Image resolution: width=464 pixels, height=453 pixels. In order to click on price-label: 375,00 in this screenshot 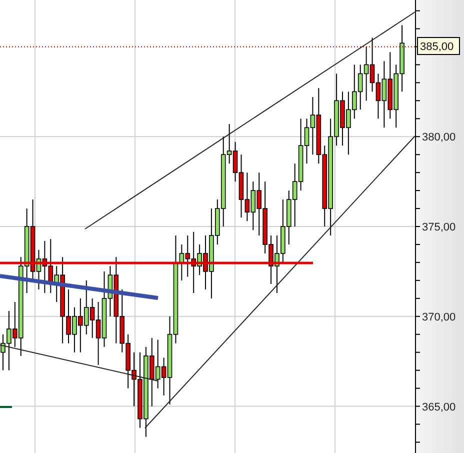, I will do `click(439, 228)`.